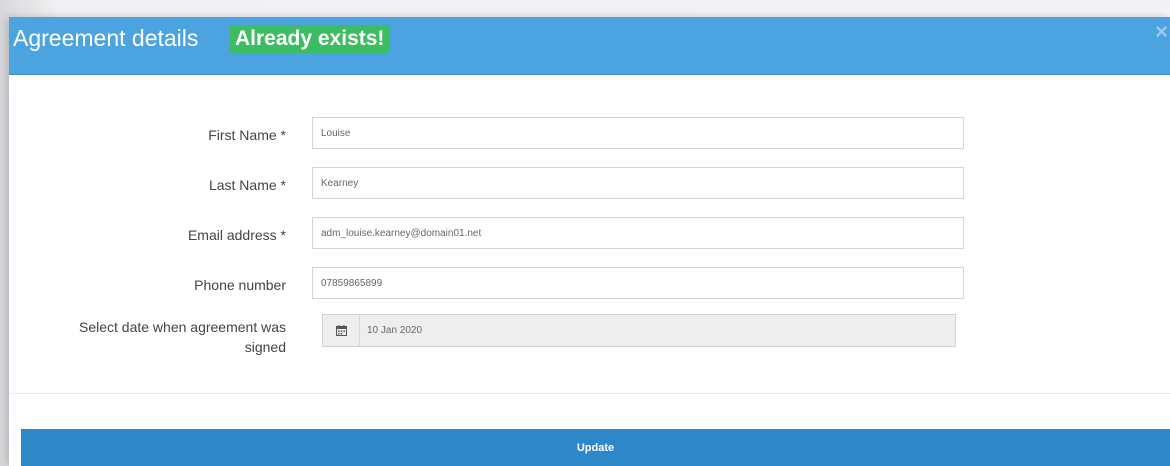 This screenshot has width=1170, height=466. I want to click on close-icon: ×, so click(1161, 32).